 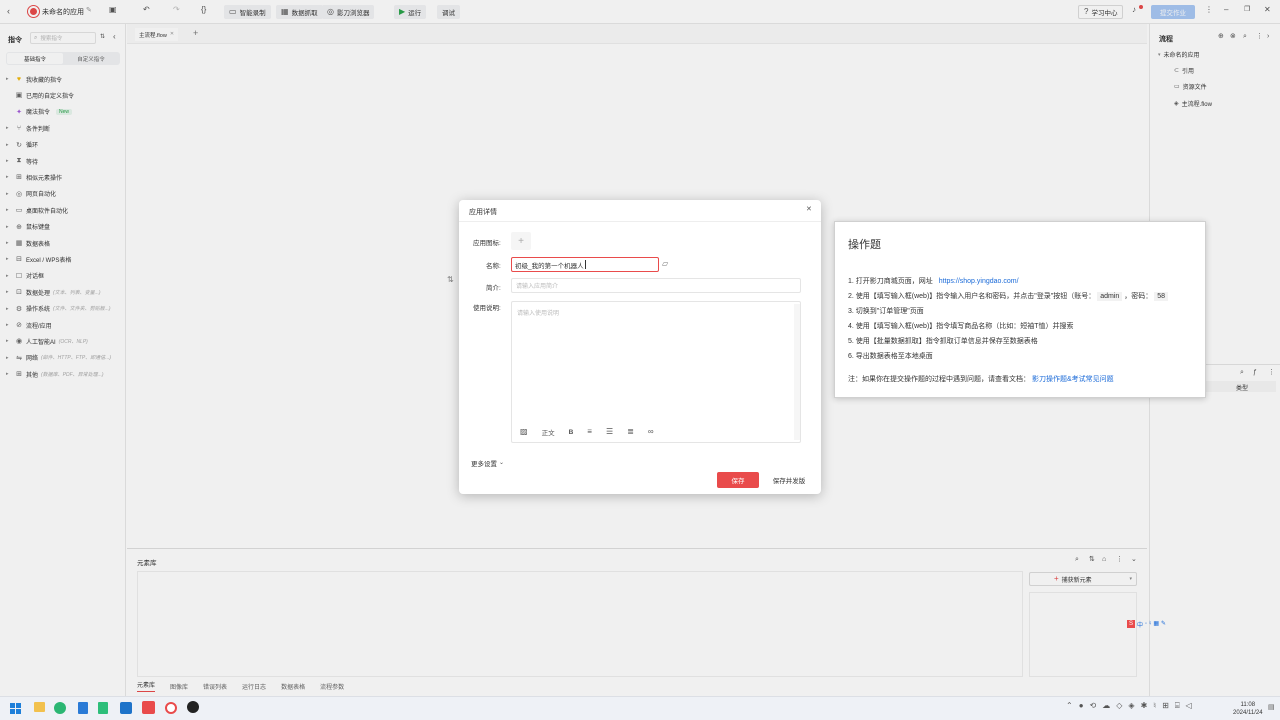 What do you see at coordinates (1110, 296) in the screenshot?
I see `account-value: admin` at bounding box center [1110, 296].